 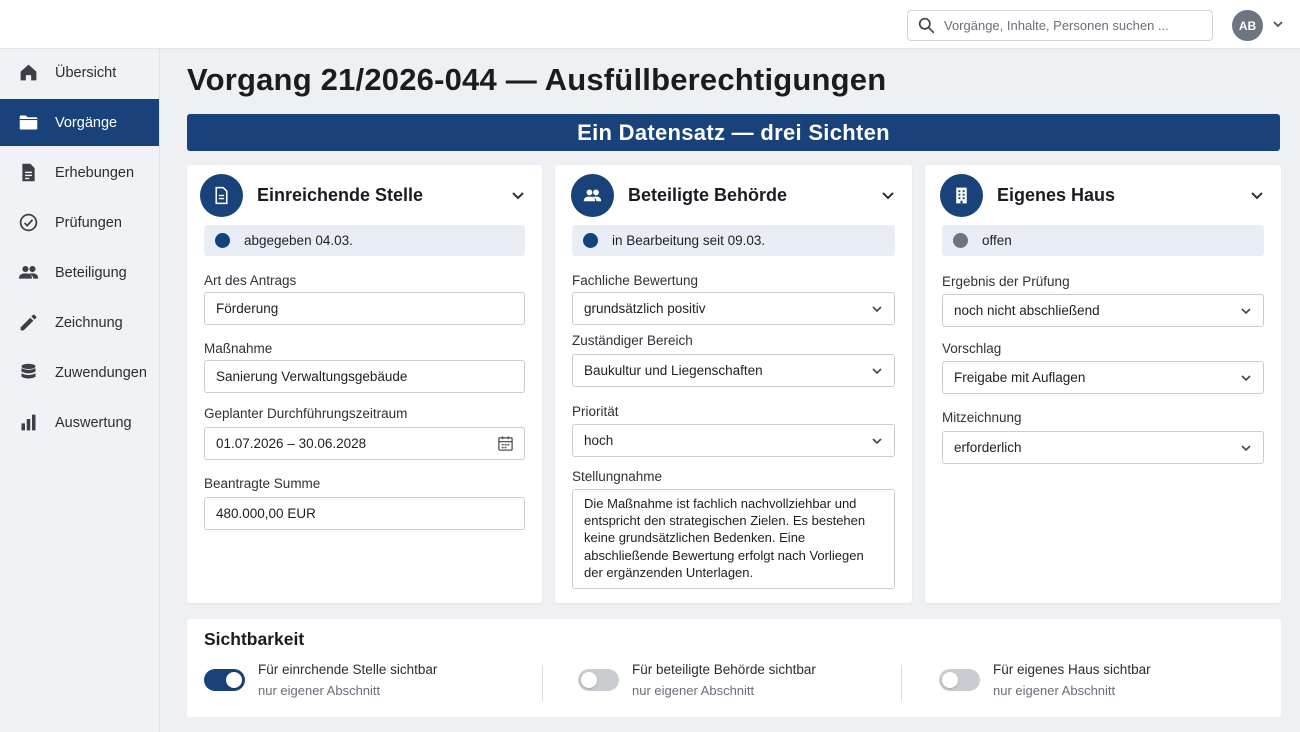 What do you see at coordinates (254, 639) in the screenshot?
I see `visibility-title: Sichtbarkeit` at bounding box center [254, 639].